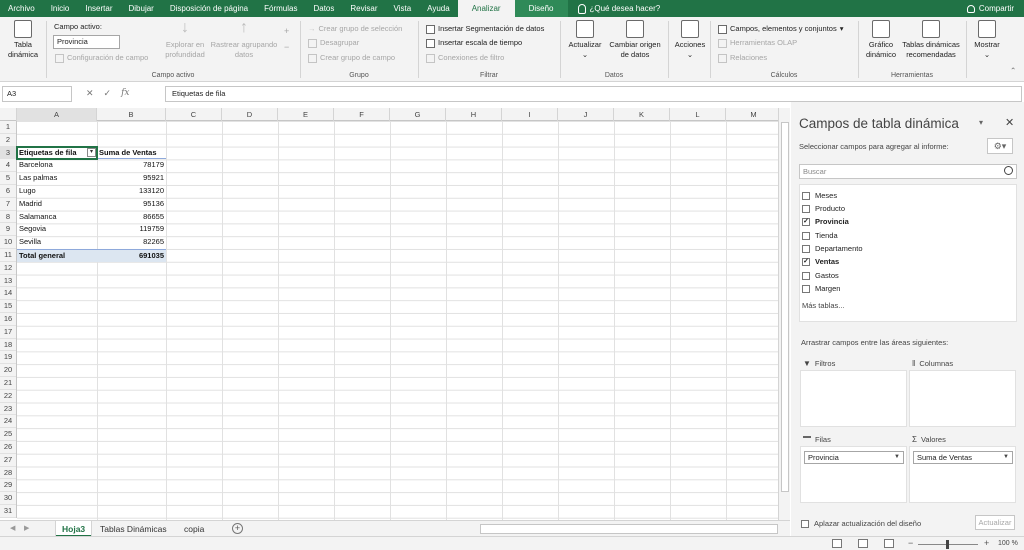 The image size is (1024, 550). What do you see at coordinates (889, 543) in the screenshot?
I see `page-break-icon` at bounding box center [889, 543].